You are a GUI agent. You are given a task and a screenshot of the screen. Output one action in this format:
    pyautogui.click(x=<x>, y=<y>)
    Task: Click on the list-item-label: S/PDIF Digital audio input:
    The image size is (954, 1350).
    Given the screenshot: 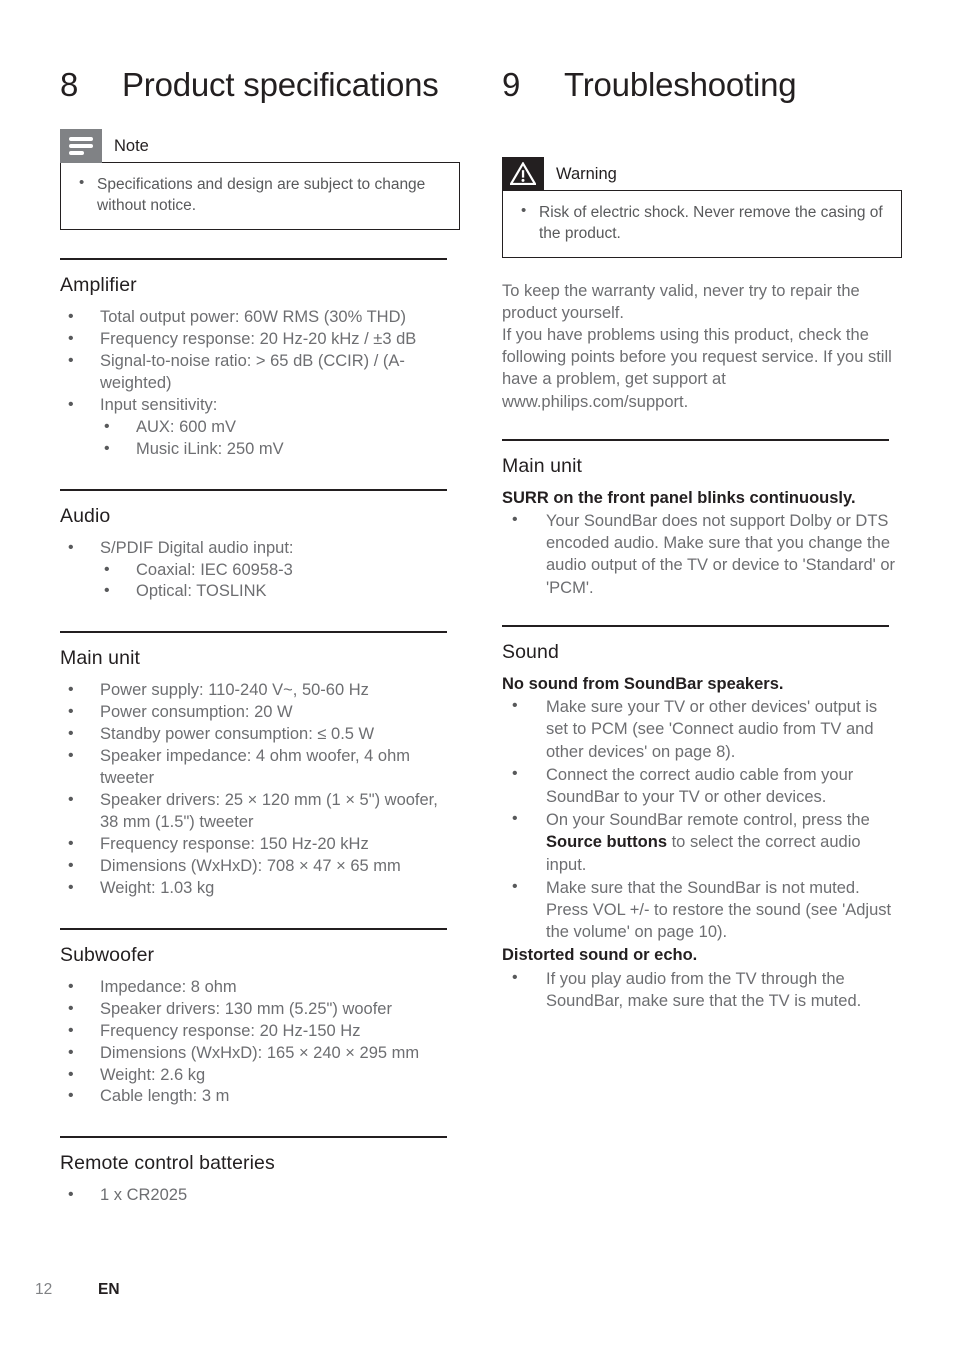 What is the action you would take?
    pyautogui.click(x=197, y=547)
    